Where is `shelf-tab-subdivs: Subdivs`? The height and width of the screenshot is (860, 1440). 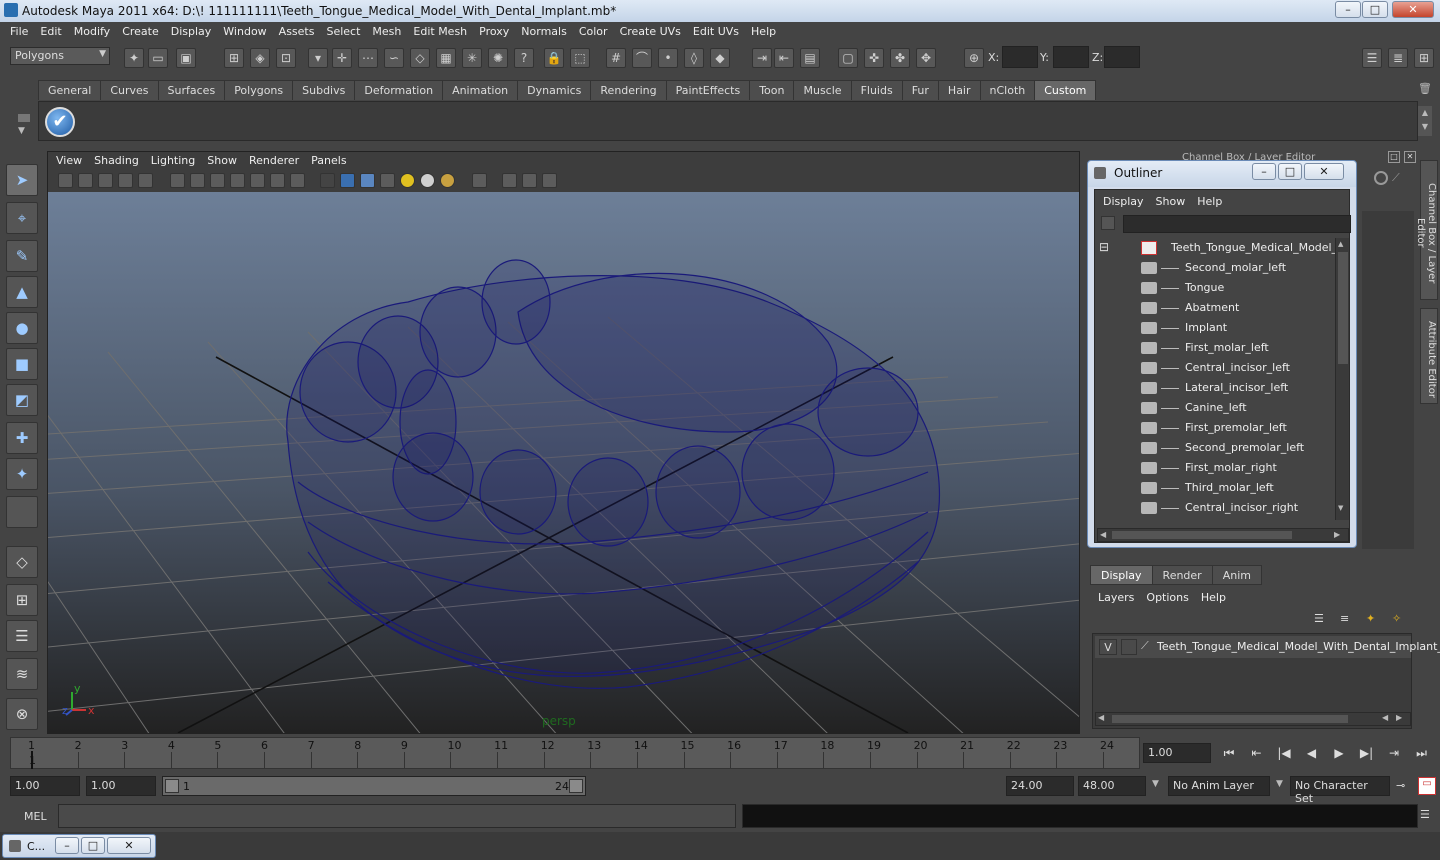
shelf-tab-subdivs: Subdivs is located at coordinates (324, 90).